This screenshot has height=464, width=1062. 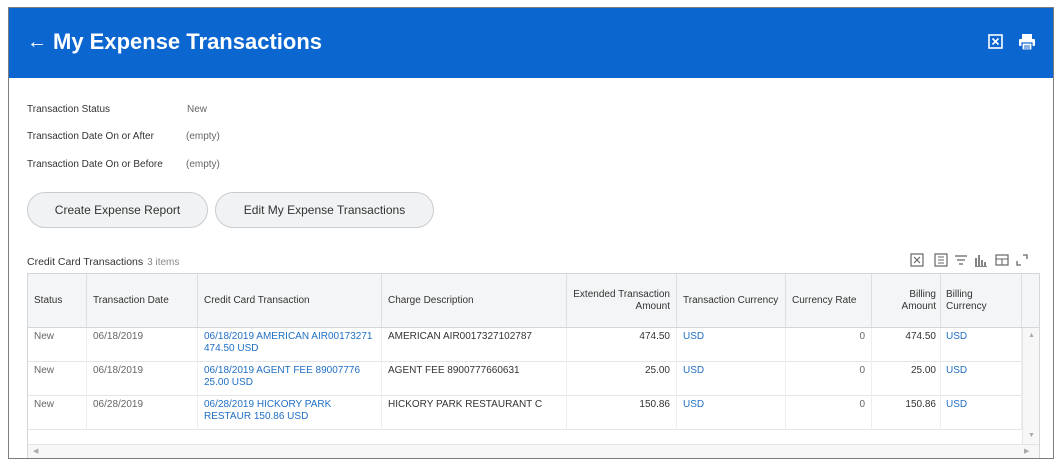 What do you see at coordinates (1026, 452) in the screenshot?
I see `scroll-right-icon: ▶` at bounding box center [1026, 452].